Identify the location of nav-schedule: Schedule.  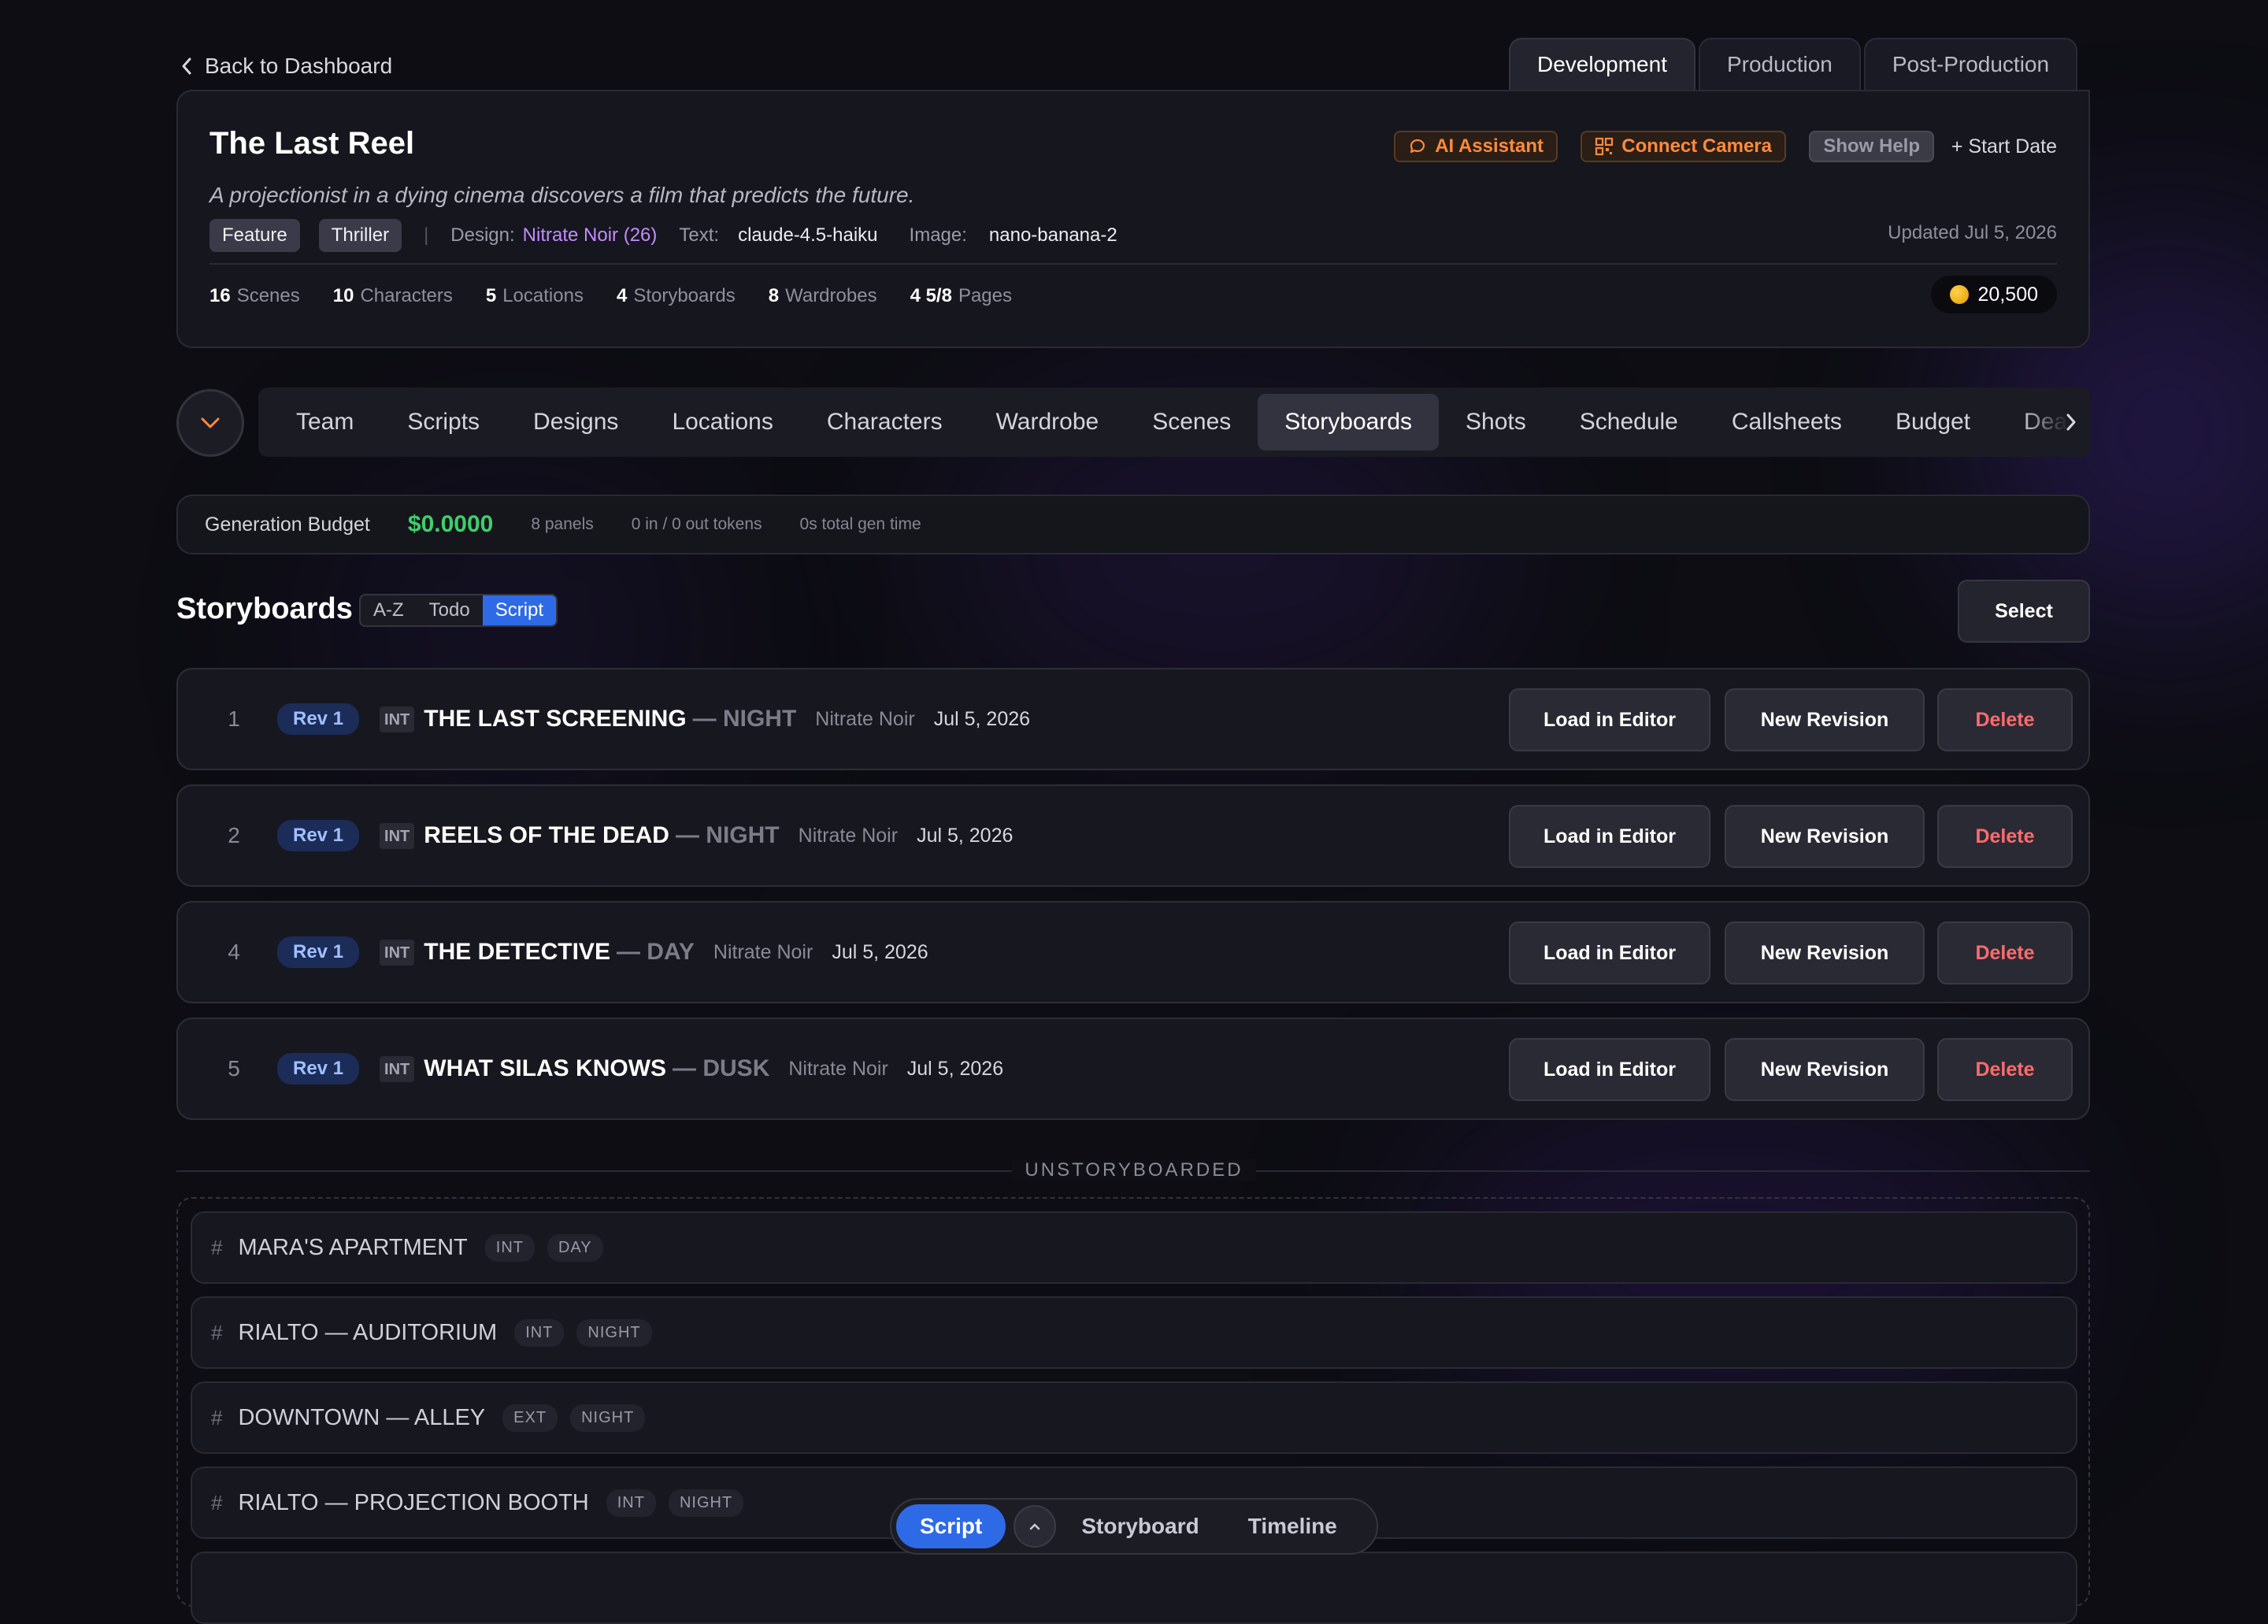
(1629, 422).